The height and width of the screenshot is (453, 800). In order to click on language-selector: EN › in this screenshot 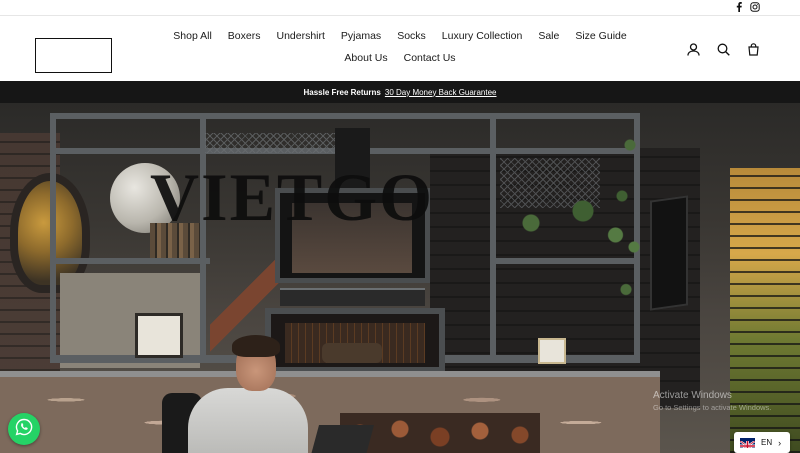, I will do `click(762, 442)`.